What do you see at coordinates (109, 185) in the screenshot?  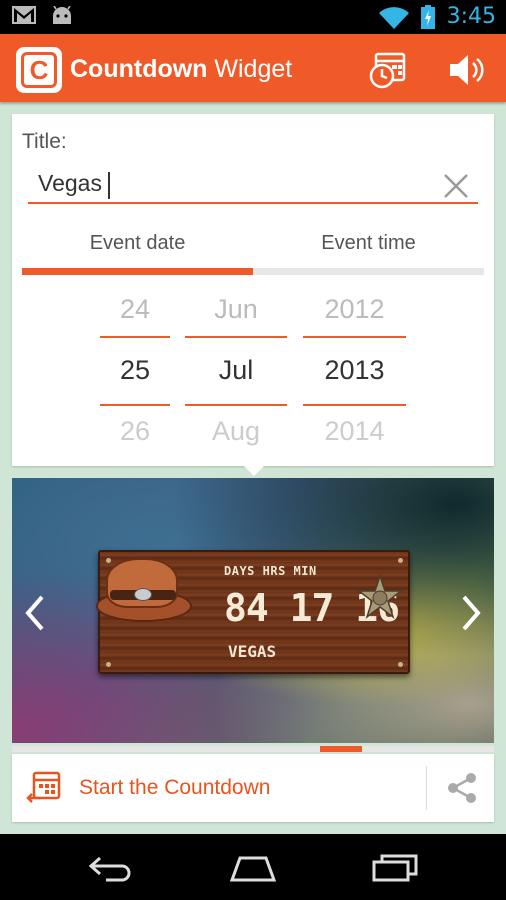 I see `text-caret` at bounding box center [109, 185].